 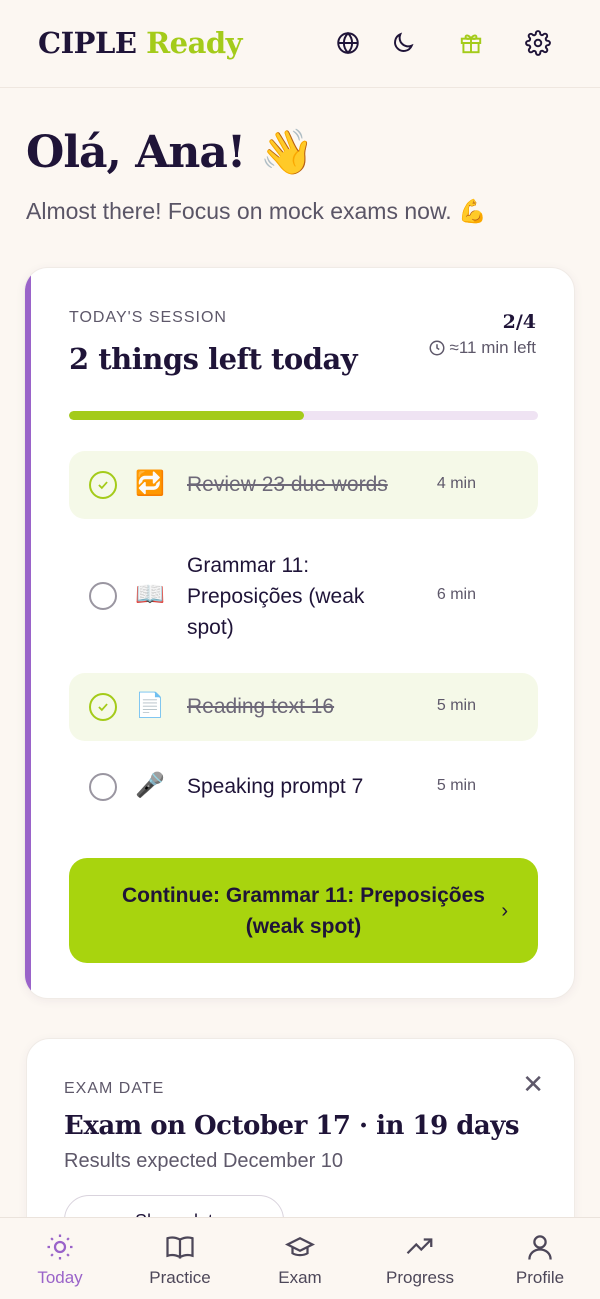 I want to click on task-item: 🎤 Speaking prompt 7 5 min, so click(x=303, y=787).